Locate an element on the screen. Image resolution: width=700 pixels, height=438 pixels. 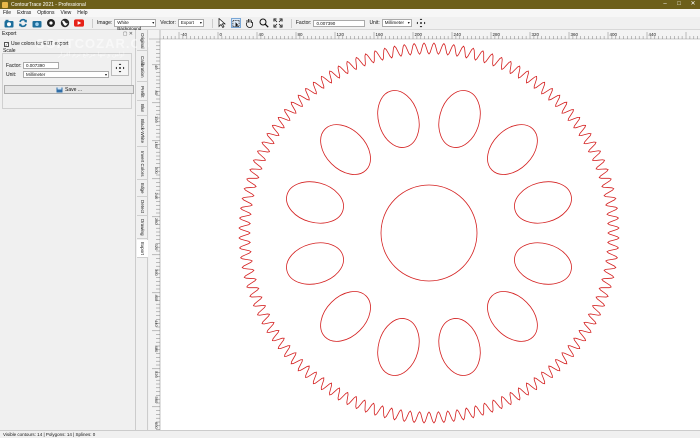
panel-controls: ▢ ✕ is located at coordinates (128, 34).